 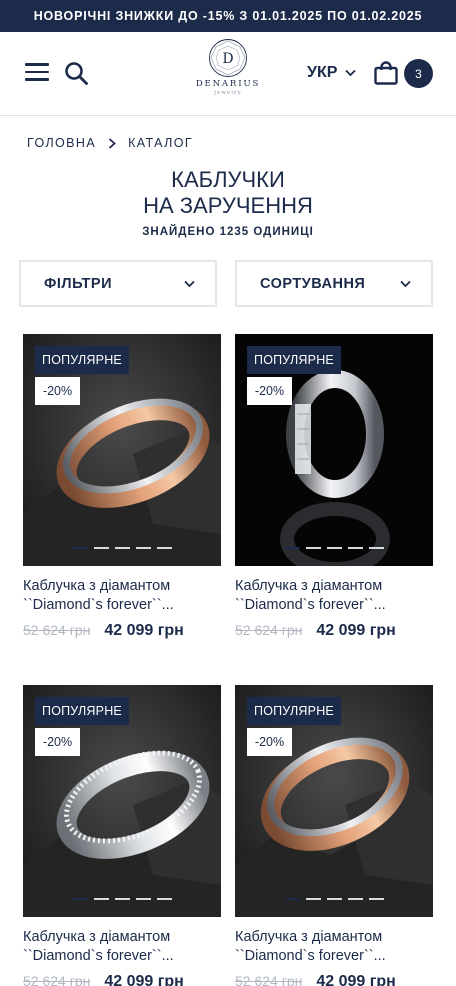 I want to click on language-selector: УКР, so click(x=332, y=73).